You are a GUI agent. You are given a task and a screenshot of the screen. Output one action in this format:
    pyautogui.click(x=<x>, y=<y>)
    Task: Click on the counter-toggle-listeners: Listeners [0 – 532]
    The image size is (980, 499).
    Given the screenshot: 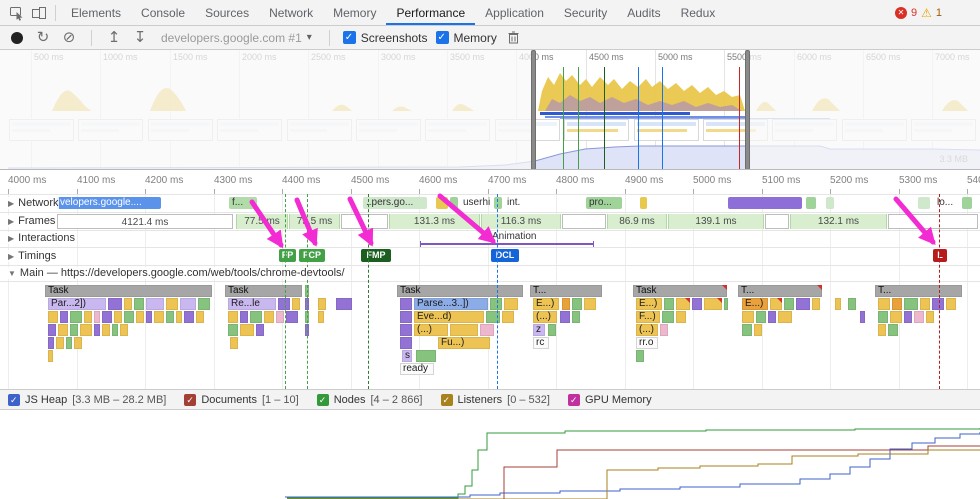 What is the action you would take?
    pyautogui.click(x=495, y=399)
    